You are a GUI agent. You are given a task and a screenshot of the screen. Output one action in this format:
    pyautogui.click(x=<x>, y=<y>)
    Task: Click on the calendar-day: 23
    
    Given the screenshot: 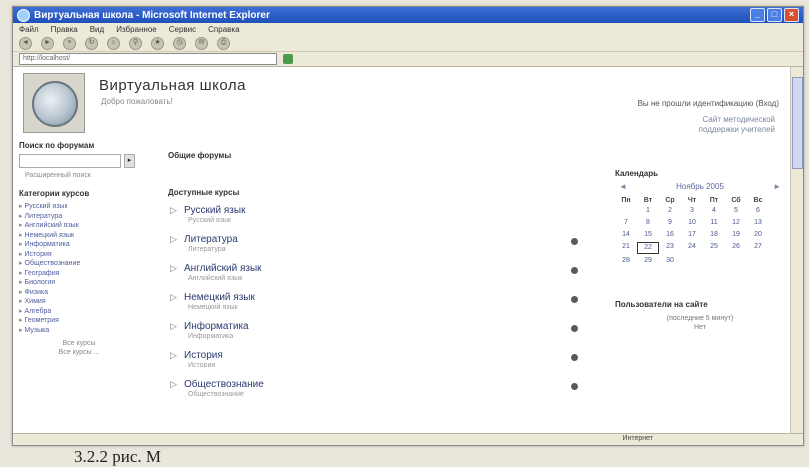 What is the action you would take?
    pyautogui.click(x=670, y=247)
    